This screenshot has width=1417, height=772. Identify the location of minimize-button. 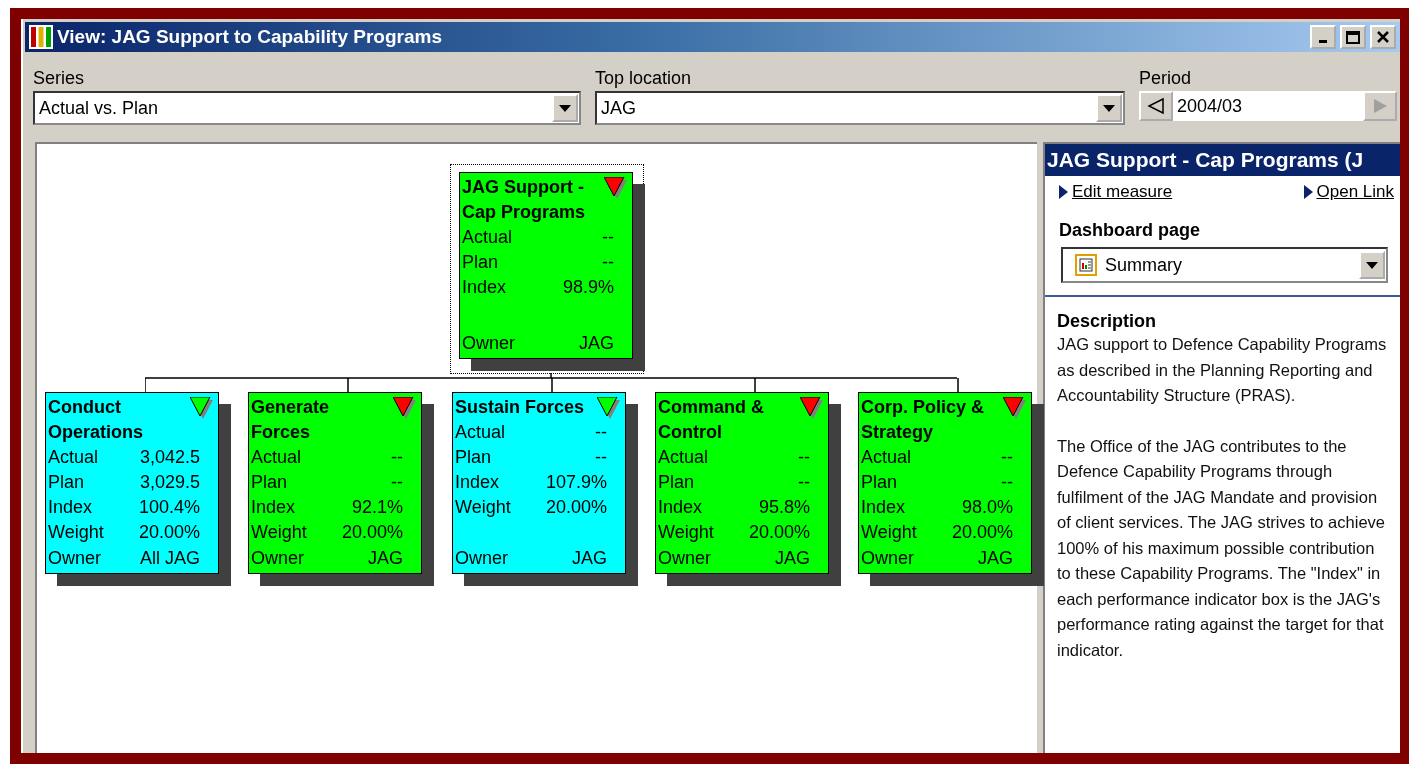
(1323, 37).